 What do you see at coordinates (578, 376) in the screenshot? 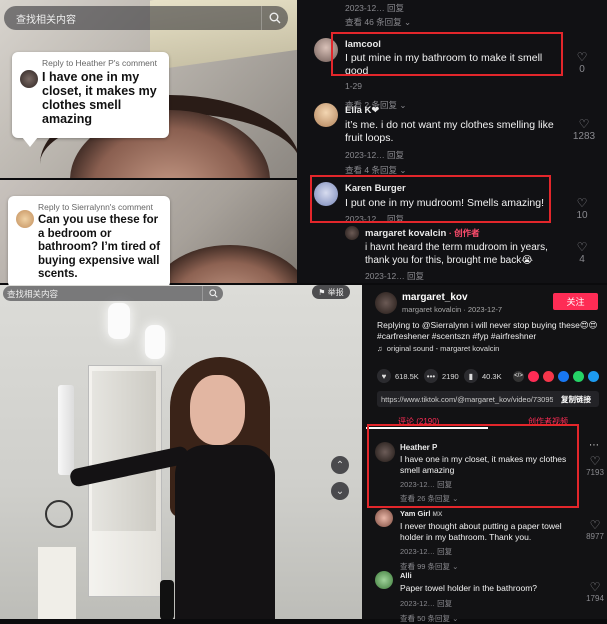
I see `whatsapp-icon` at bounding box center [578, 376].